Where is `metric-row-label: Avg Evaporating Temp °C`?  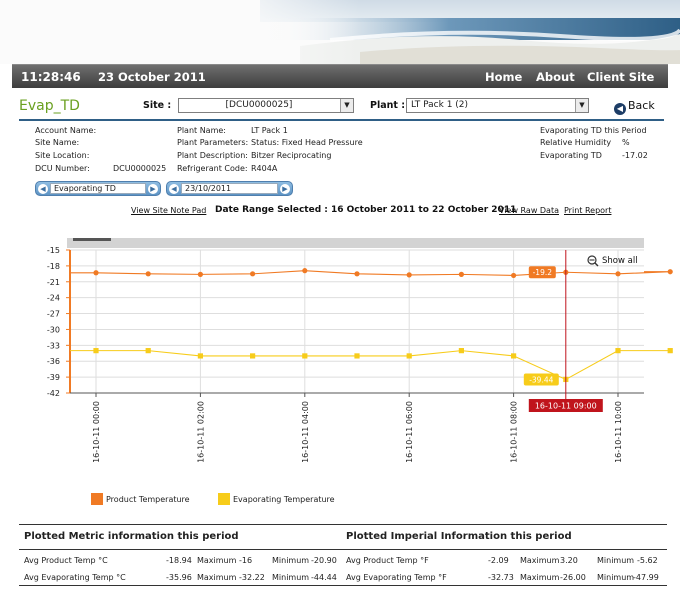
metric-row-label: Avg Evaporating Temp °C is located at coordinates (75, 577).